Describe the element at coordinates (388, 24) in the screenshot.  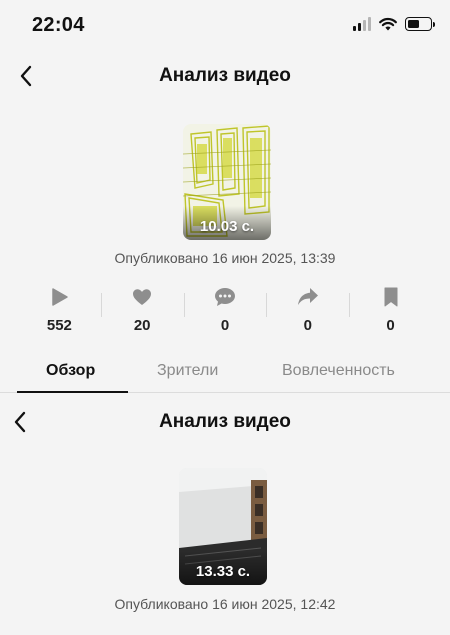
I see `wifi-icon` at that location.